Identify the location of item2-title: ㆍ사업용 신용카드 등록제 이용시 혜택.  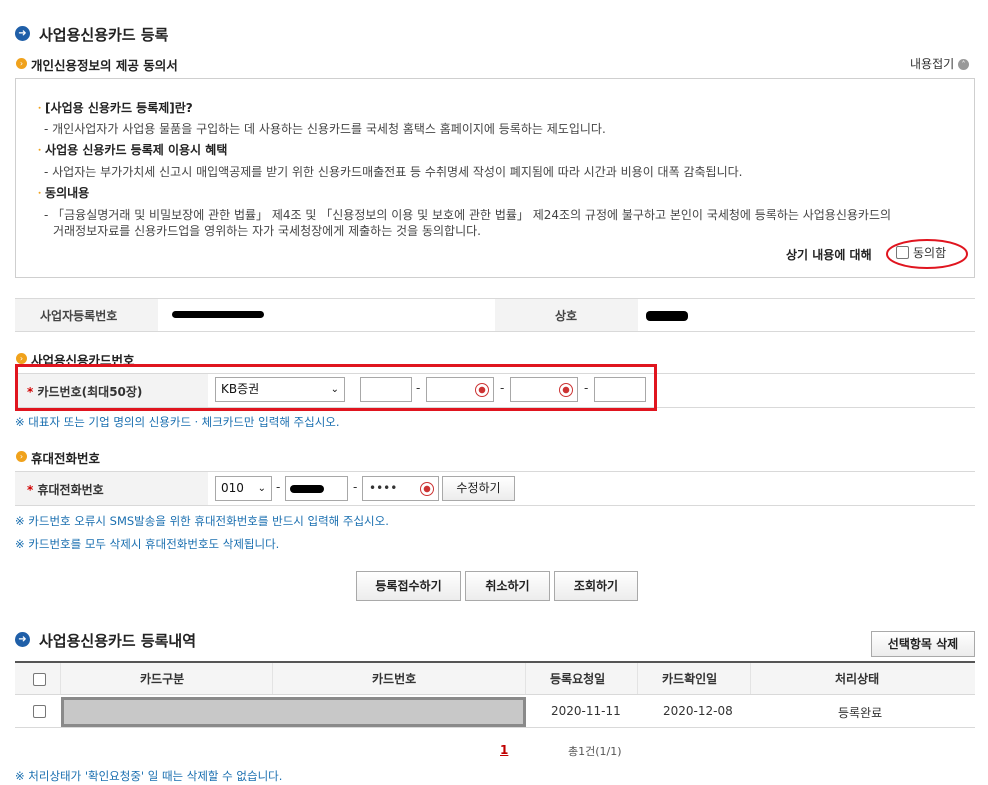
(131, 150).